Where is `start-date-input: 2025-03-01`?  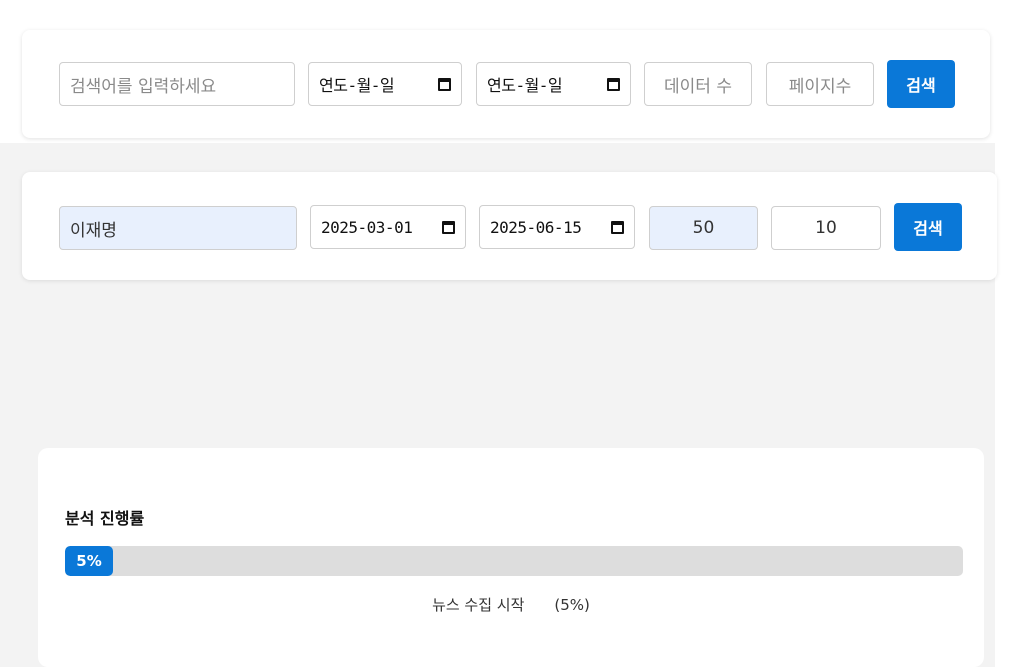 start-date-input: 2025-03-01 is located at coordinates (388, 227).